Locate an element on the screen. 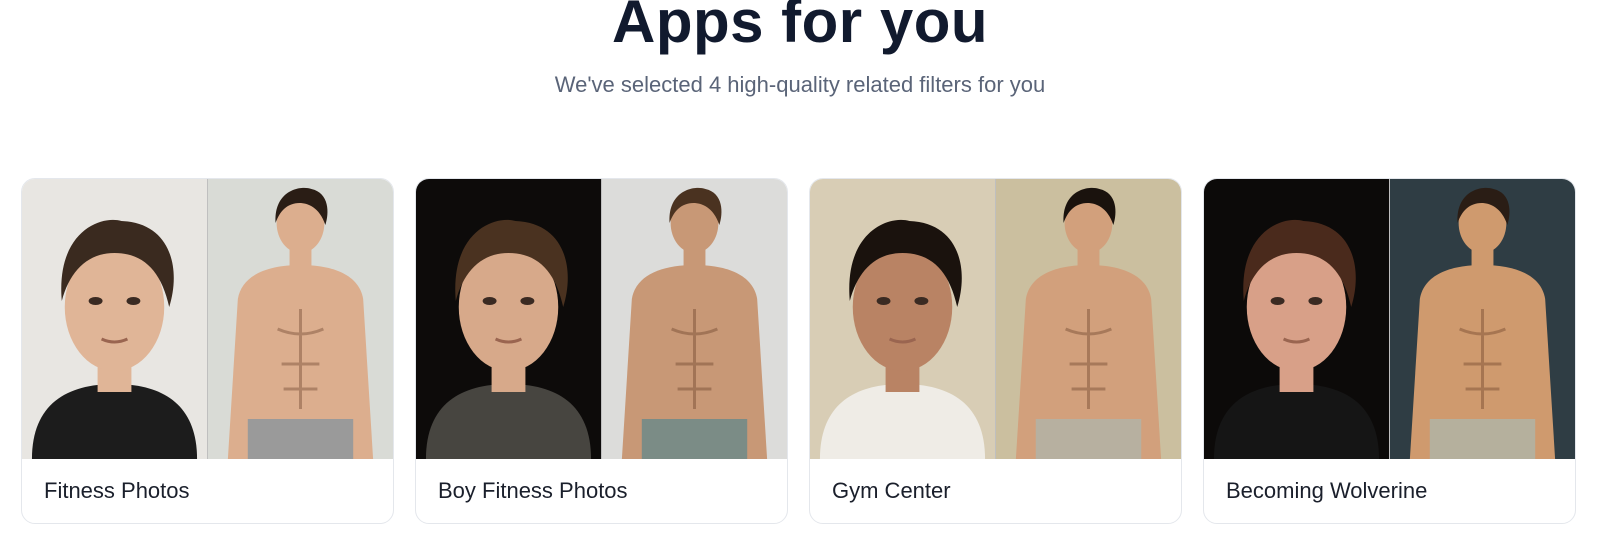 The height and width of the screenshot is (553, 1600). app-card: Fitness Photos is located at coordinates (207, 351).